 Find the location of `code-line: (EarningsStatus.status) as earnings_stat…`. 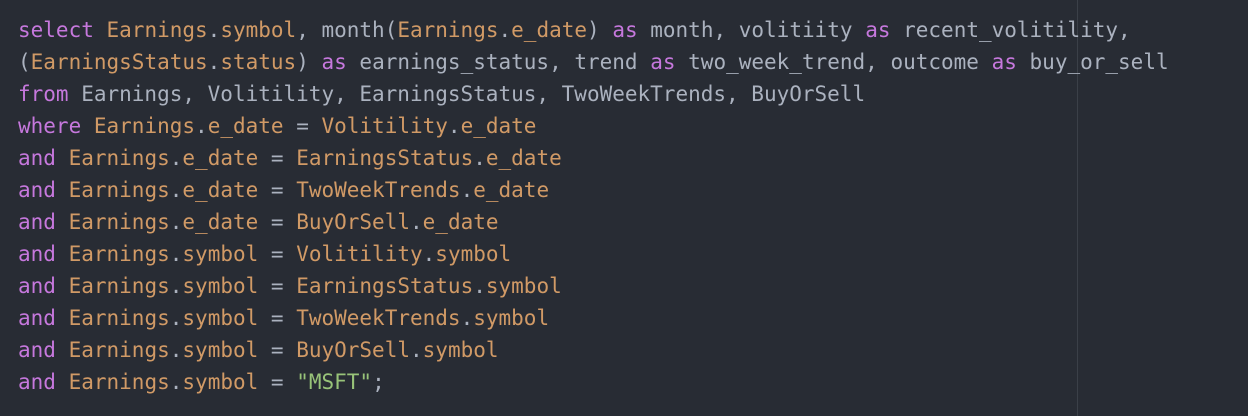

code-line: (EarningsStatus.status) as earnings_stat… is located at coordinates (633, 62).